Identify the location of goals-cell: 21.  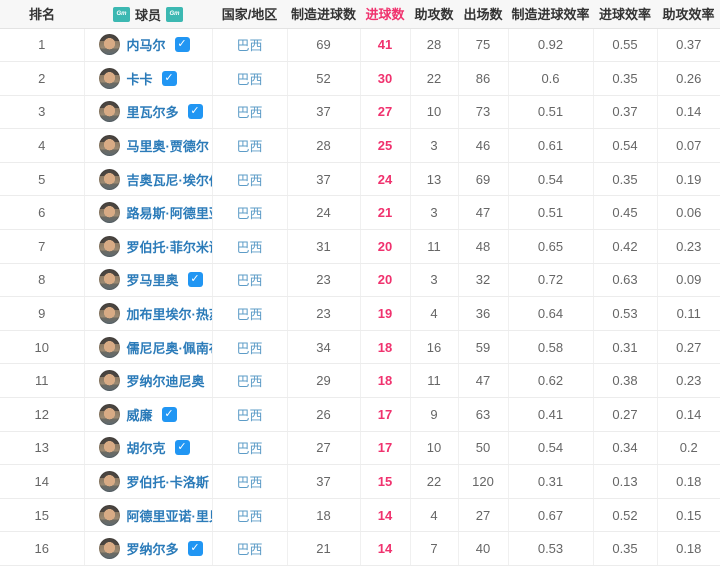
(385, 213).